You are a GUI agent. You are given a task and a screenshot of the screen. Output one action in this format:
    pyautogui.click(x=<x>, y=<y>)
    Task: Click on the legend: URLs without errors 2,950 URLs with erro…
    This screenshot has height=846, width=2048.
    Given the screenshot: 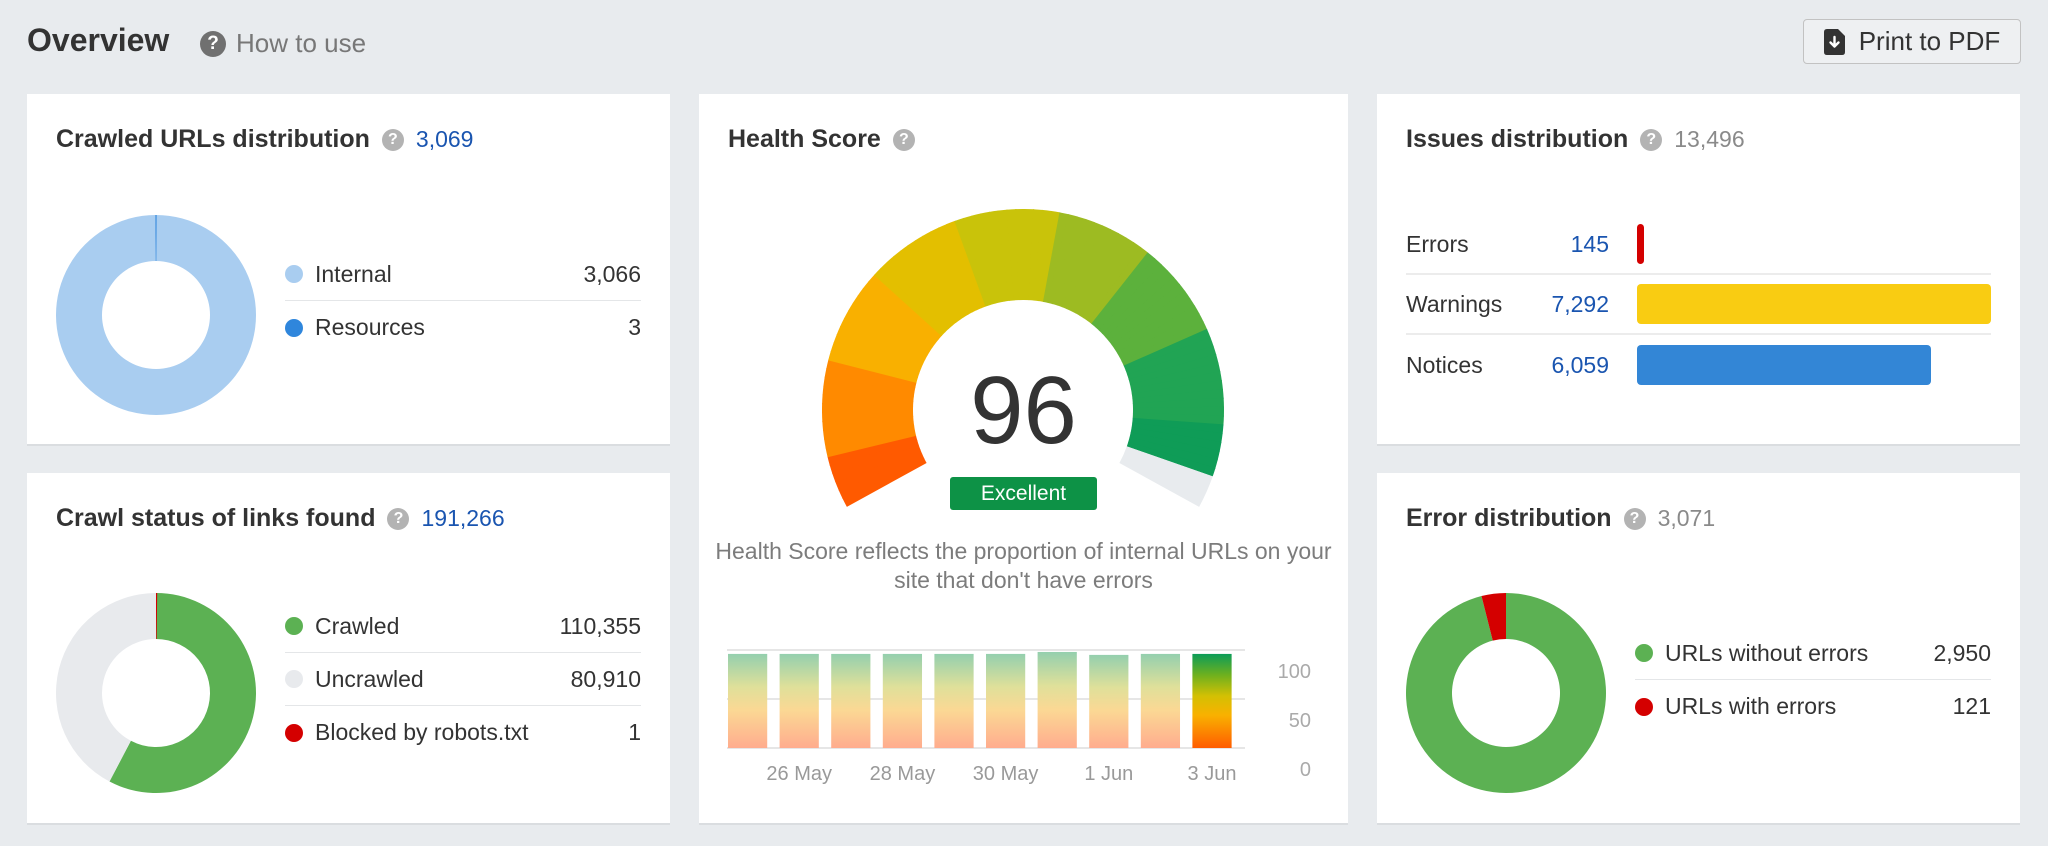 What is the action you would take?
    pyautogui.click(x=1813, y=680)
    